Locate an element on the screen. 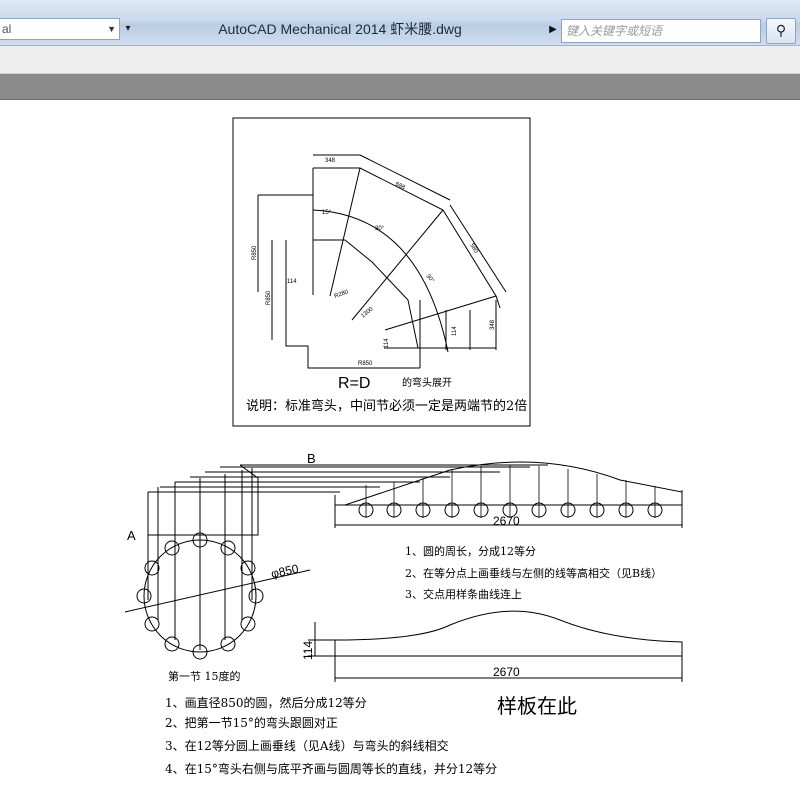 This screenshot has width=800, height=800. unfold-curve-upper is located at coordinates (509, 483).